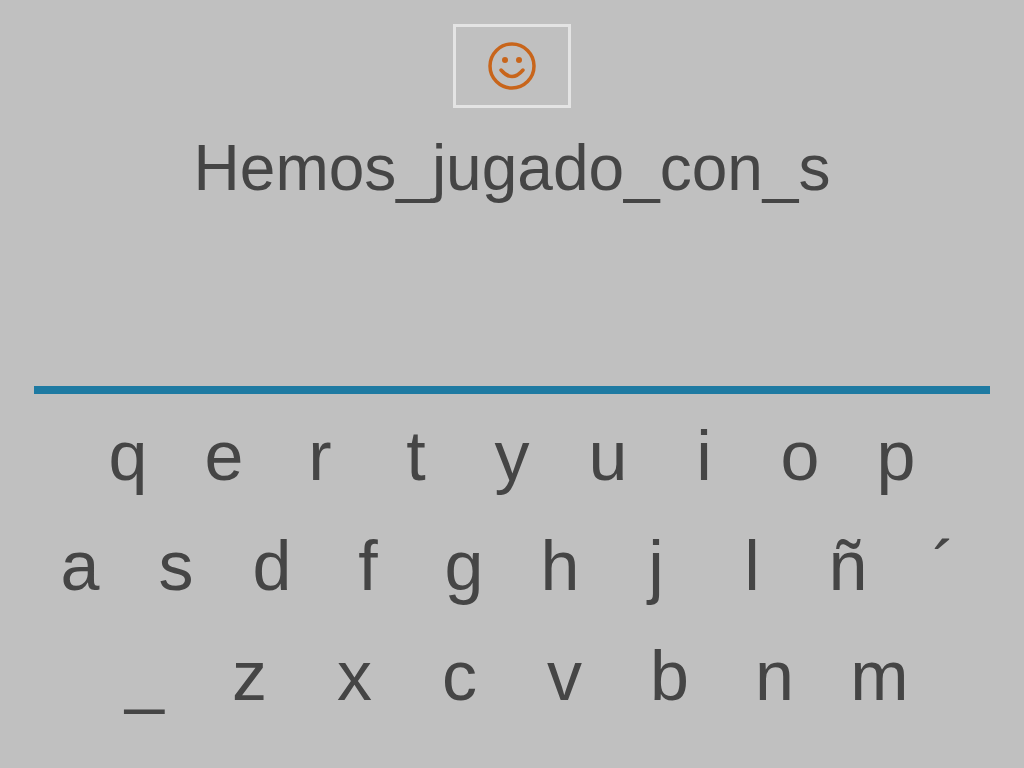 Image resolution: width=1024 pixels, height=768 pixels. Describe the element at coordinates (512, 456) in the screenshot. I see `letter-key: y` at that location.